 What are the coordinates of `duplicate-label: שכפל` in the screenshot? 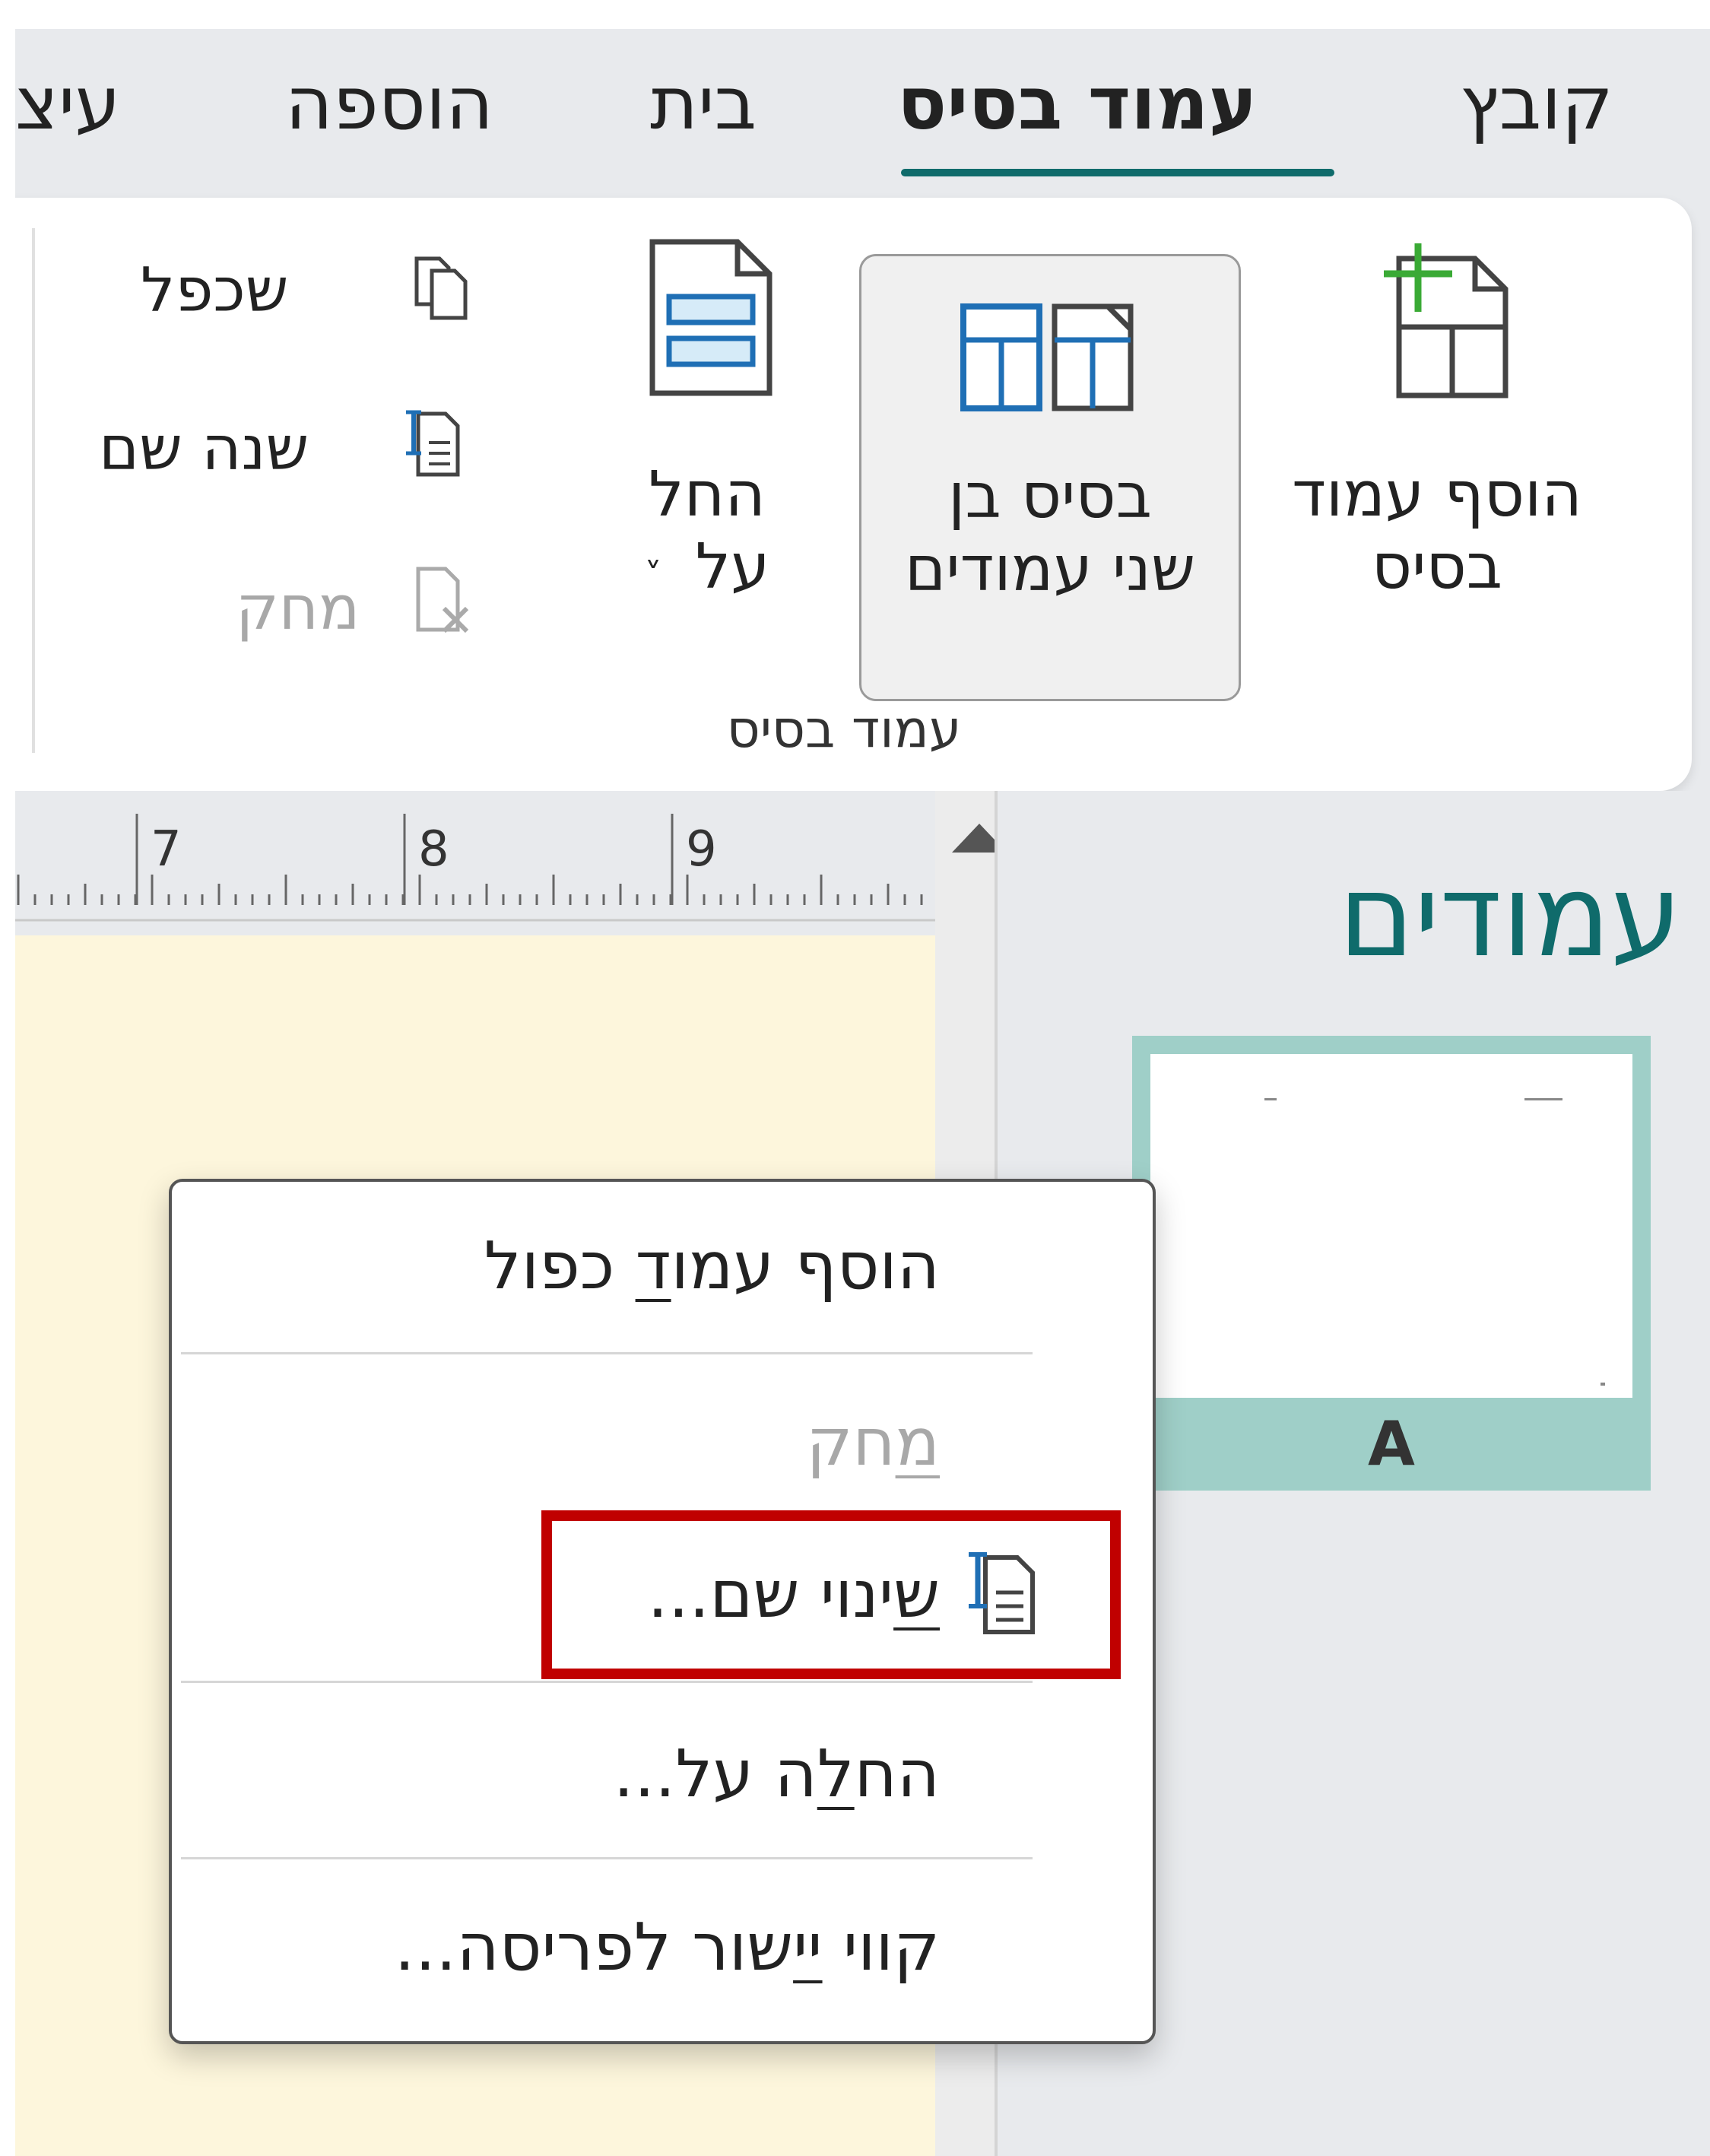 It's located at (215, 290).